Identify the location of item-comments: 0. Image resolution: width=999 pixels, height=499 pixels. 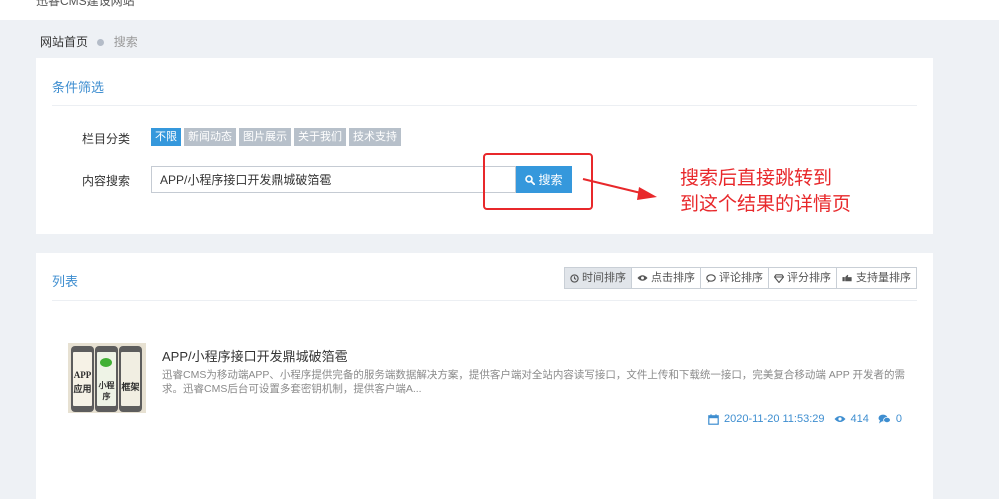
(898, 419).